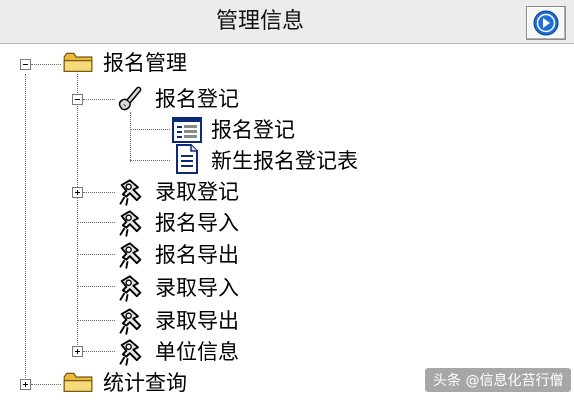  I want to click on forward-arrow-icon, so click(546, 23).